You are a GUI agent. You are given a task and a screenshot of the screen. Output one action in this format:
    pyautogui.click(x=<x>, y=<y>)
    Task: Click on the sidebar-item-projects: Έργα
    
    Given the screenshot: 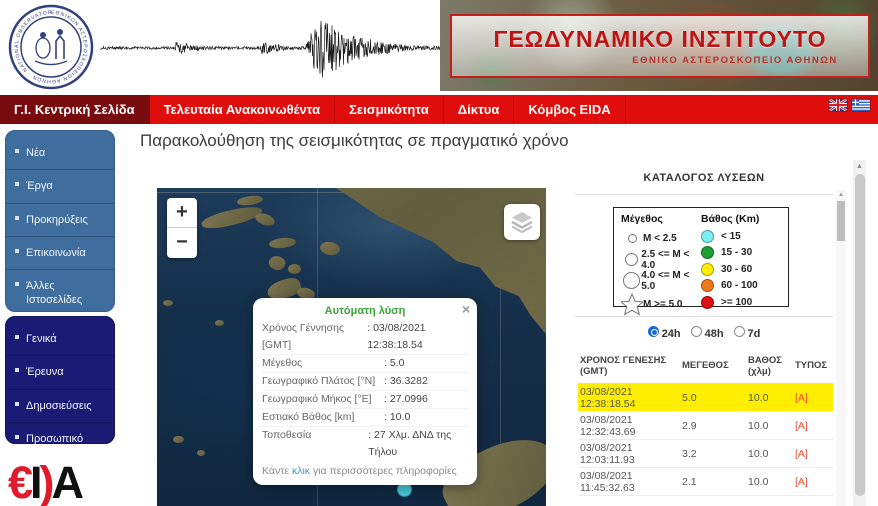 What is the action you would take?
    pyautogui.click(x=60, y=187)
    